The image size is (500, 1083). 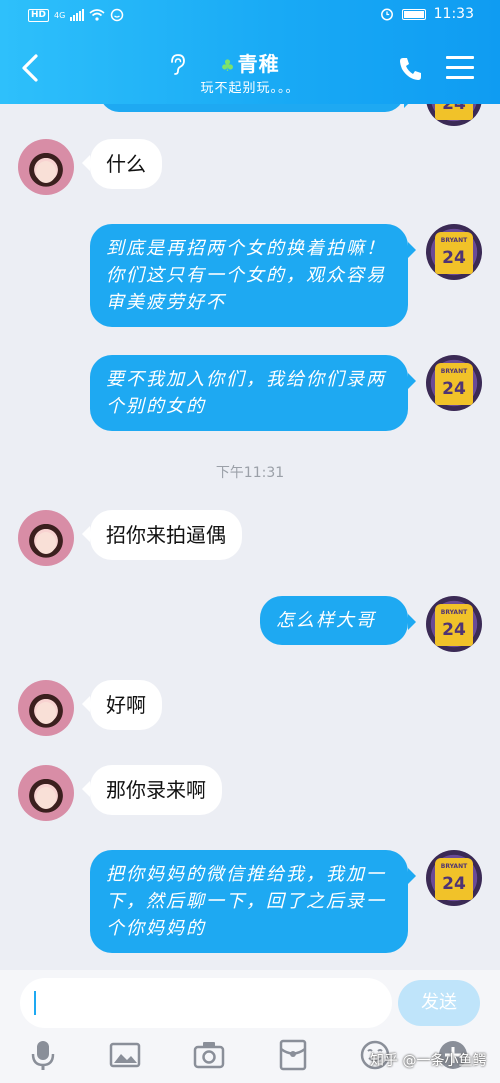 I want to click on message-bubble-outgoing: 怎么样大哥, so click(x=338, y=620).